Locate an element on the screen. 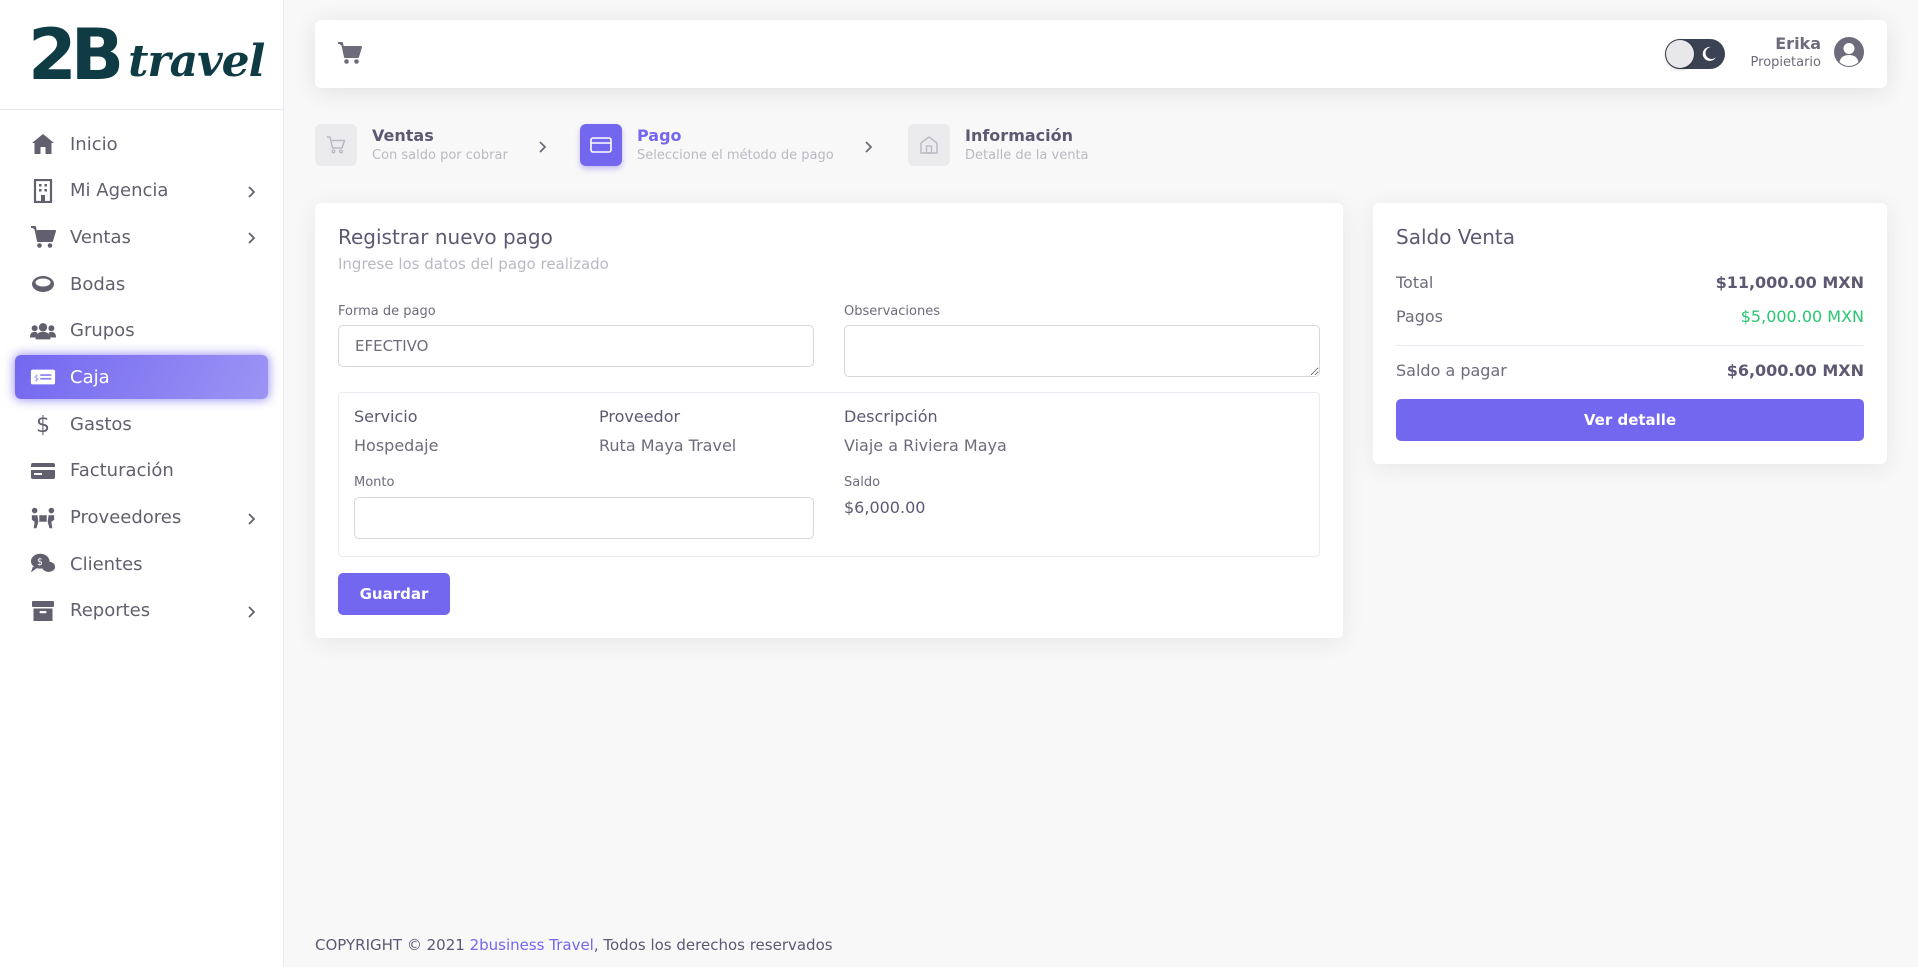 Image resolution: width=1918 pixels, height=967 pixels. logo-sub: travel is located at coordinates (196, 61).